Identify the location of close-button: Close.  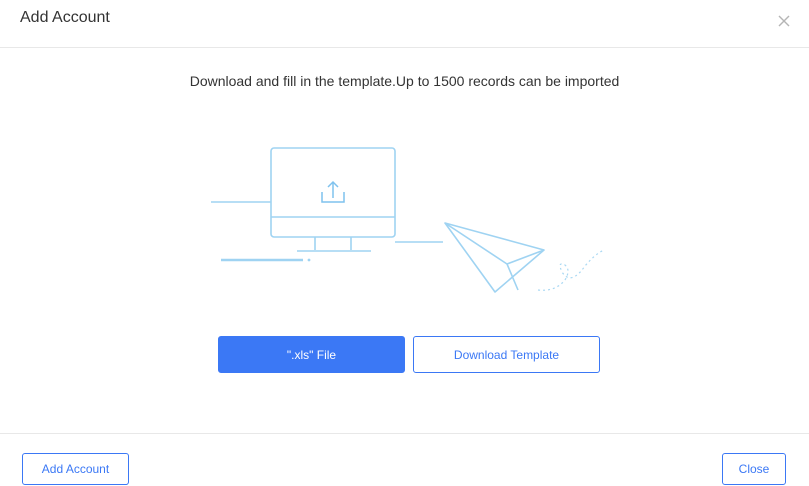
(754, 469).